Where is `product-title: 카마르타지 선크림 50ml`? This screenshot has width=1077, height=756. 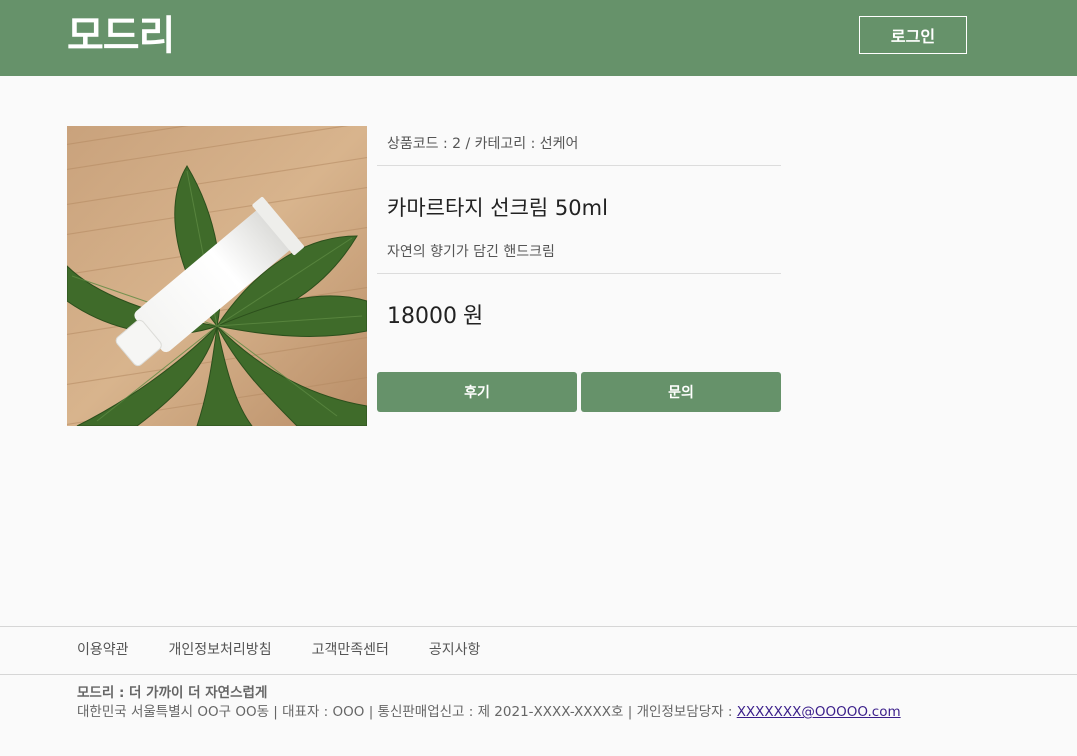 product-title: 카마르타지 선크림 50ml is located at coordinates (497, 208).